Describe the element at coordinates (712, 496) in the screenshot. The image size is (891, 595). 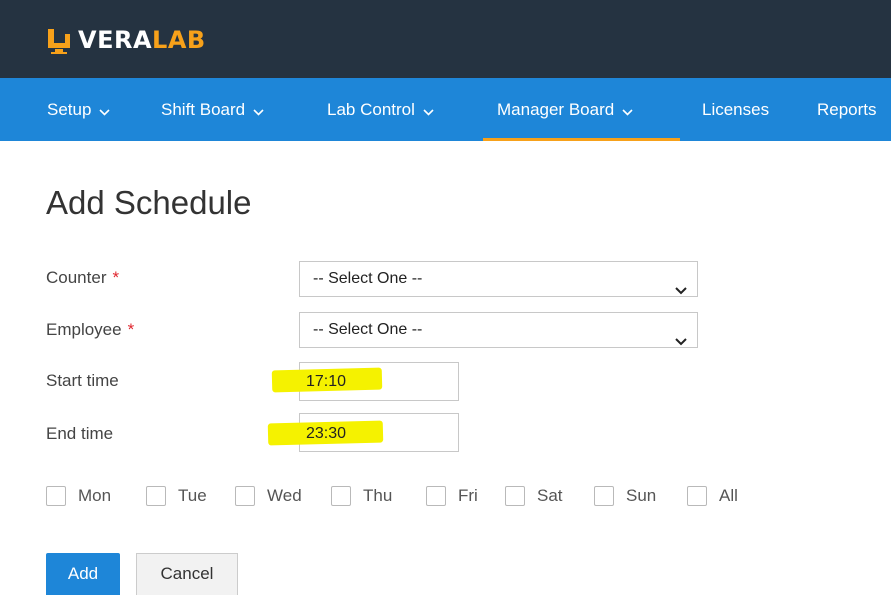
I see `day-checkbox-all: All` at that location.